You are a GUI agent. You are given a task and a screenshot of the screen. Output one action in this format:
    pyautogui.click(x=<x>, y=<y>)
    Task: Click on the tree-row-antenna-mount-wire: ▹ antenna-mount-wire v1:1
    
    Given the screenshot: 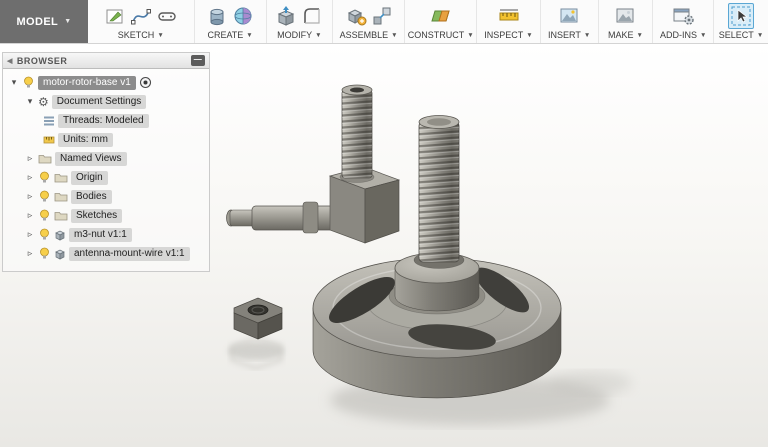 What is the action you would take?
    pyautogui.click(x=106, y=253)
    